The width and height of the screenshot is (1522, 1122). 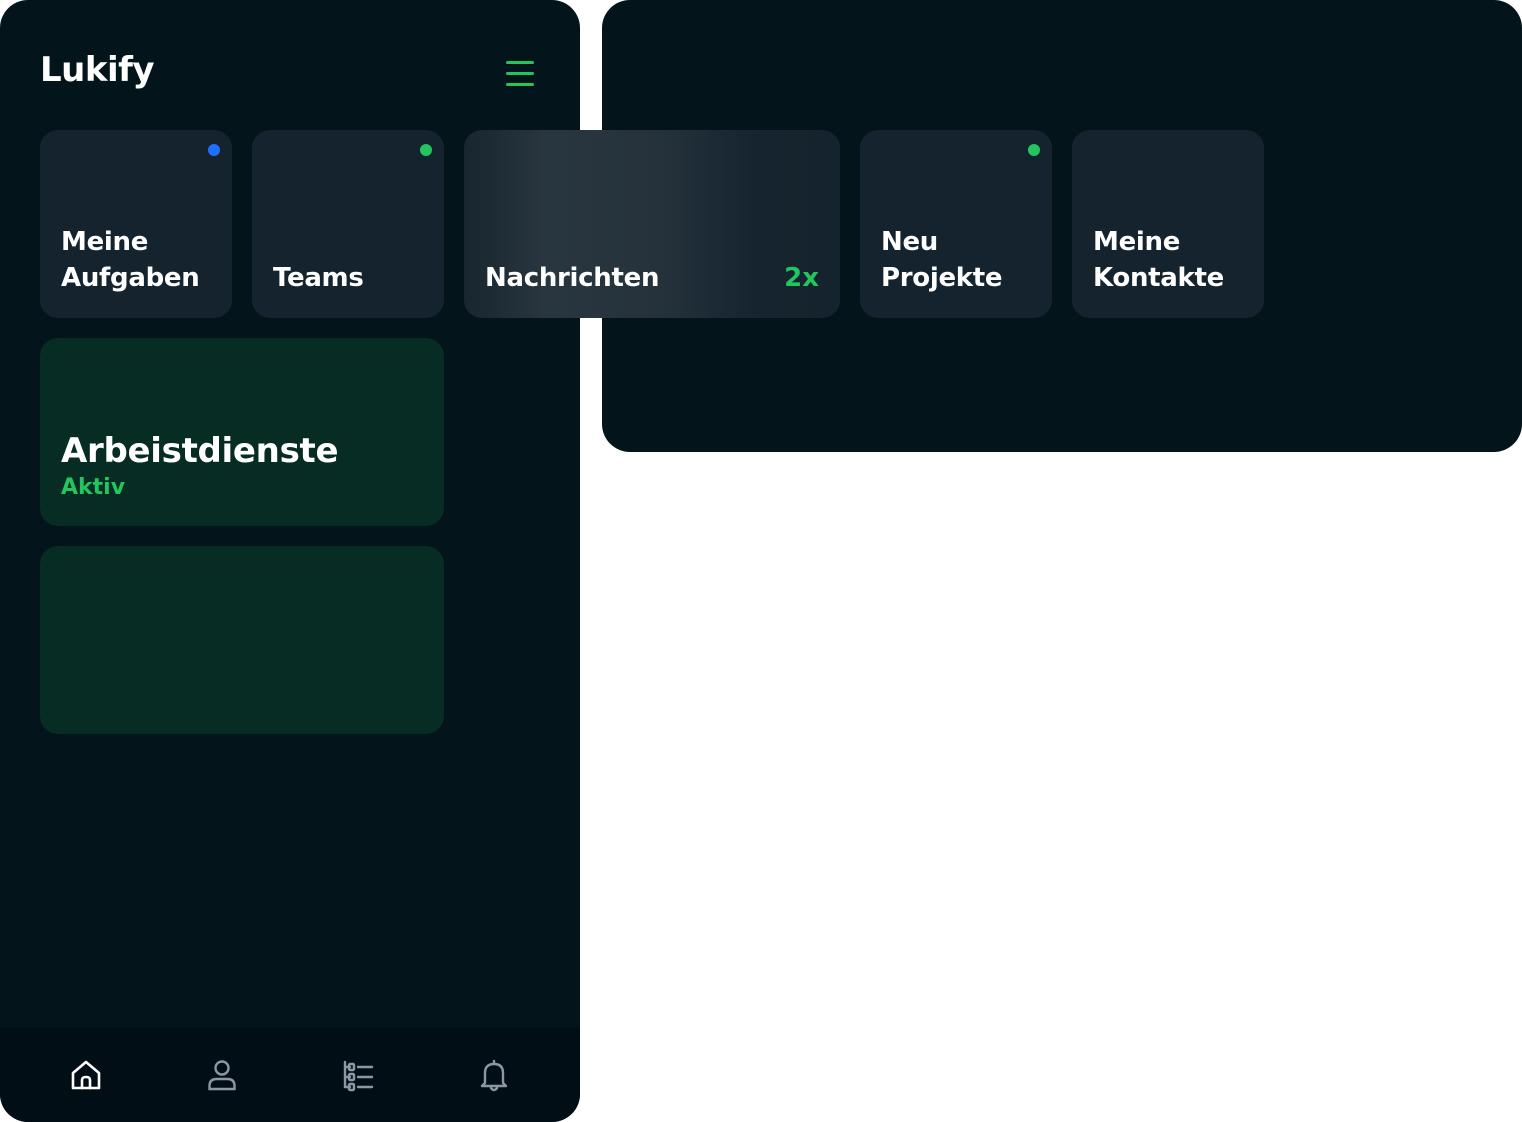 What do you see at coordinates (130, 260) in the screenshot?
I see `tile-label: Meine Aufgaben` at bounding box center [130, 260].